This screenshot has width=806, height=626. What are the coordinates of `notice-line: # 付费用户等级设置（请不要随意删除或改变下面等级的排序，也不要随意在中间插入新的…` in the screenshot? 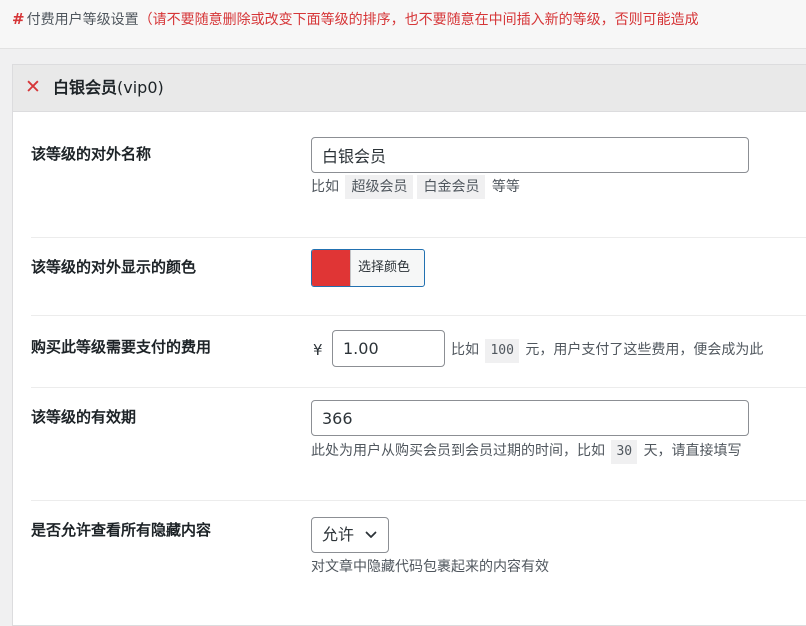 It's located at (355, 19).